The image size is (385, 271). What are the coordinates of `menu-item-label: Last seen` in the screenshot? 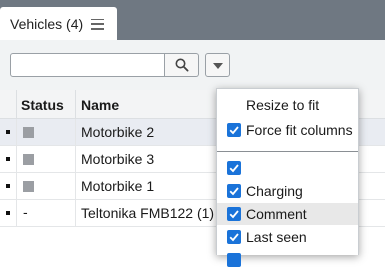 It's located at (276, 237).